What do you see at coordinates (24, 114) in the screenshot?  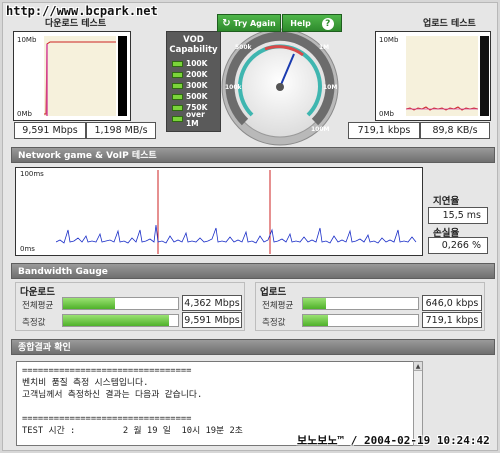 I see `download-bottom-label: 0Mb` at bounding box center [24, 114].